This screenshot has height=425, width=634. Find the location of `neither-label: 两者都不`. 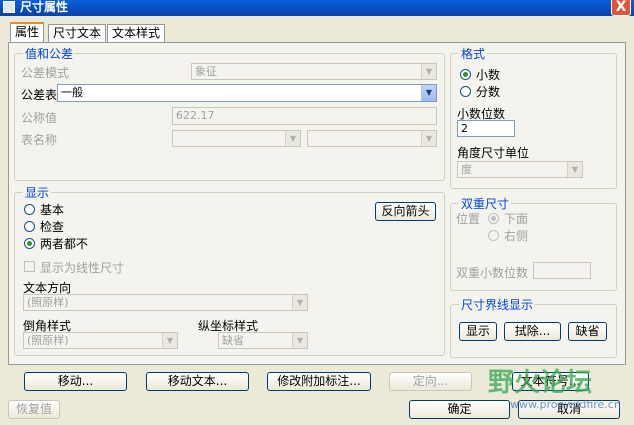

neither-label: 两者都不 is located at coordinates (64, 244).